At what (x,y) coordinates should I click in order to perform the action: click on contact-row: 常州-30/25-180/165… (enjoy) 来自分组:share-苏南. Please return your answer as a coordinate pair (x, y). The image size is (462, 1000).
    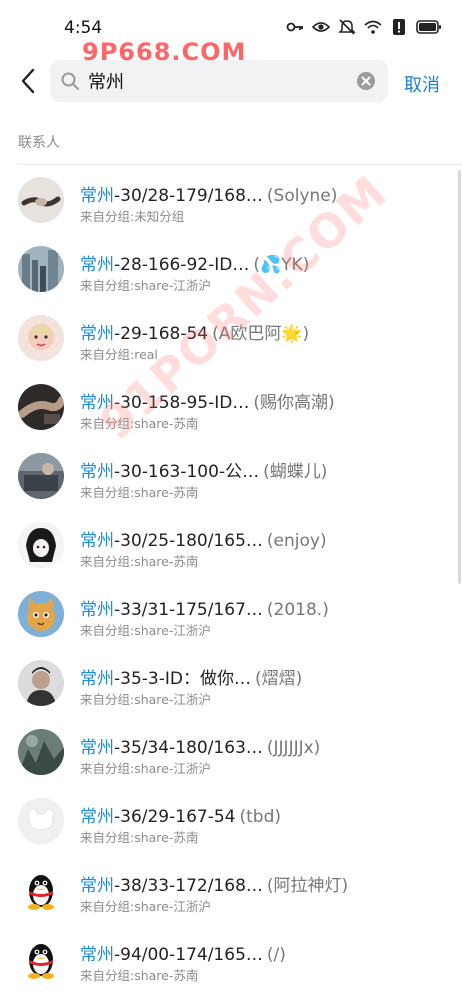
    Looking at the image, I should click on (231, 544).